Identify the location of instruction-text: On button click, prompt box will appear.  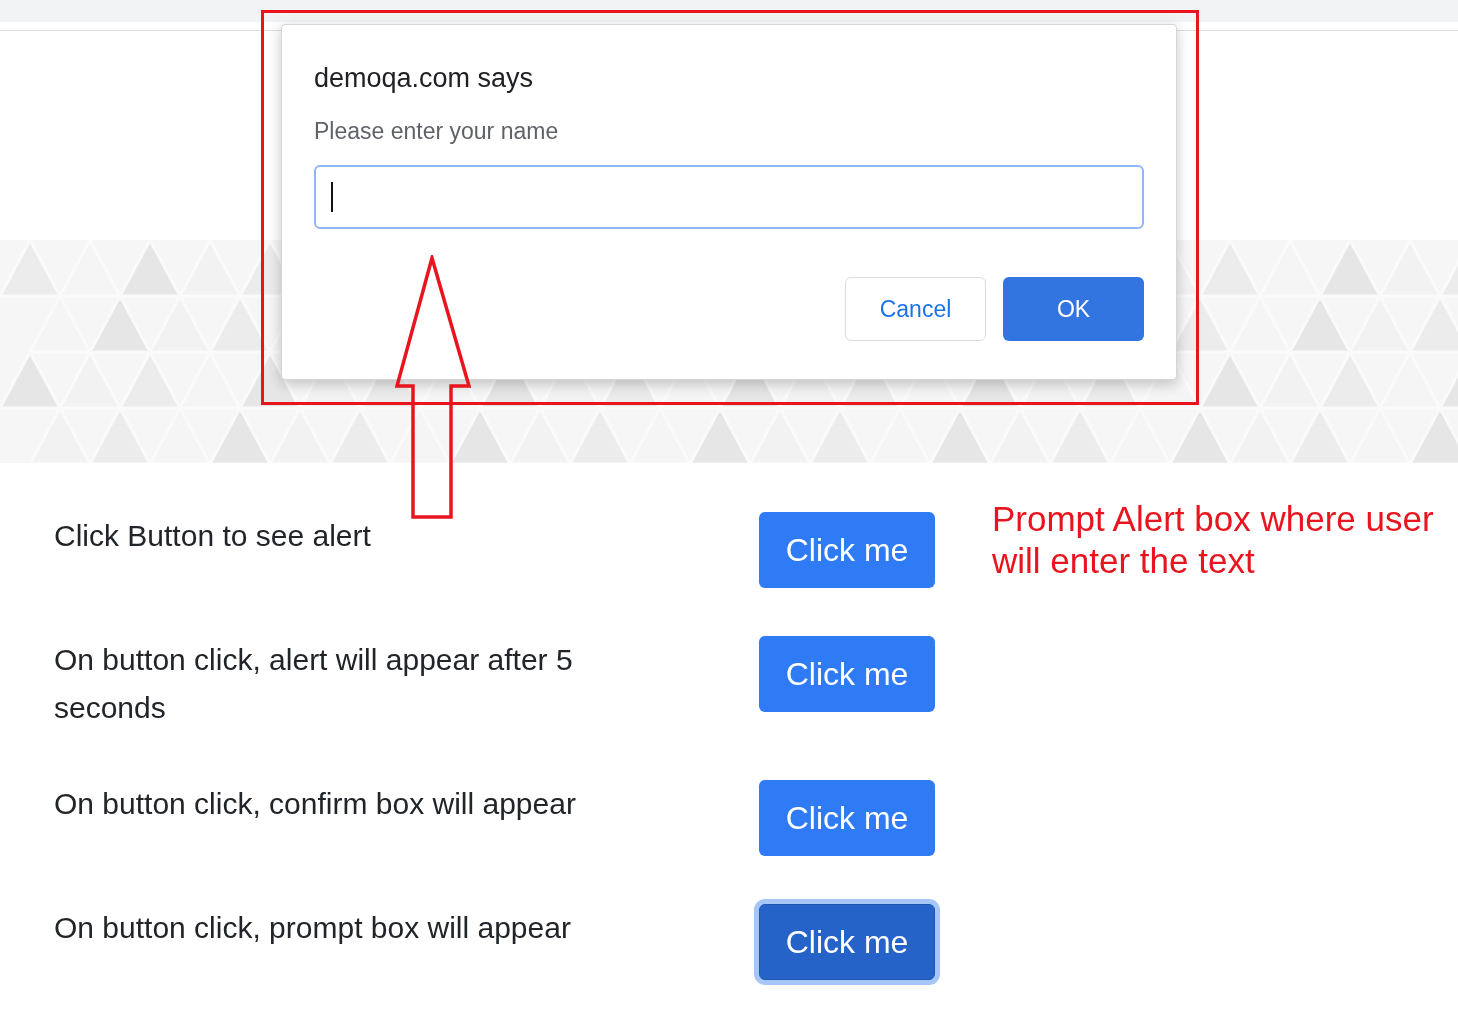
(313, 928).